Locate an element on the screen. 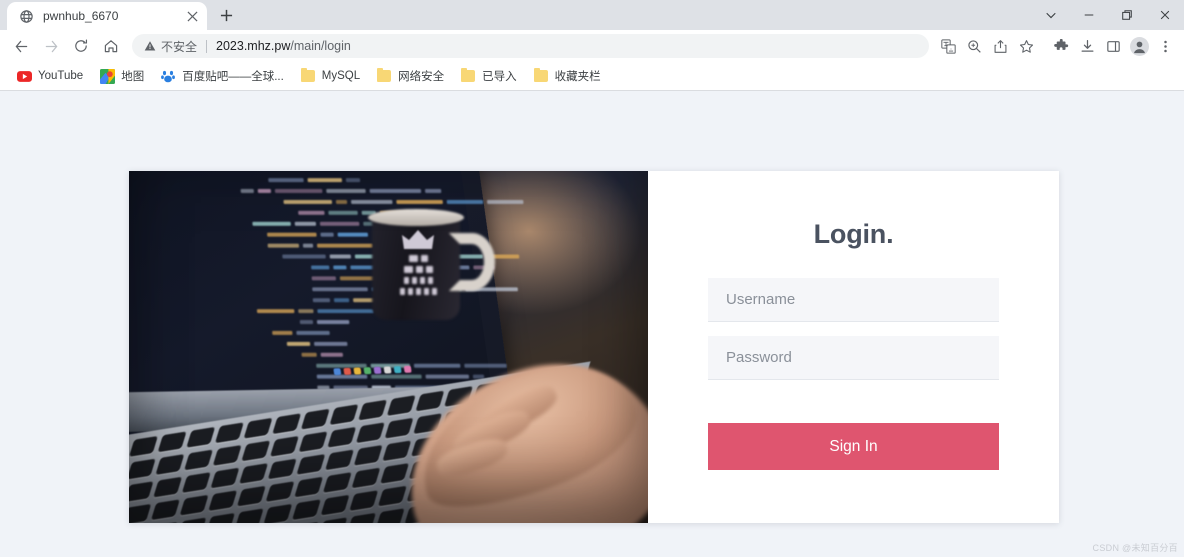 This screenshot has height=557, width=1184. watermark: CSDN @未知百分百 is located at coordinates (1135, 548).